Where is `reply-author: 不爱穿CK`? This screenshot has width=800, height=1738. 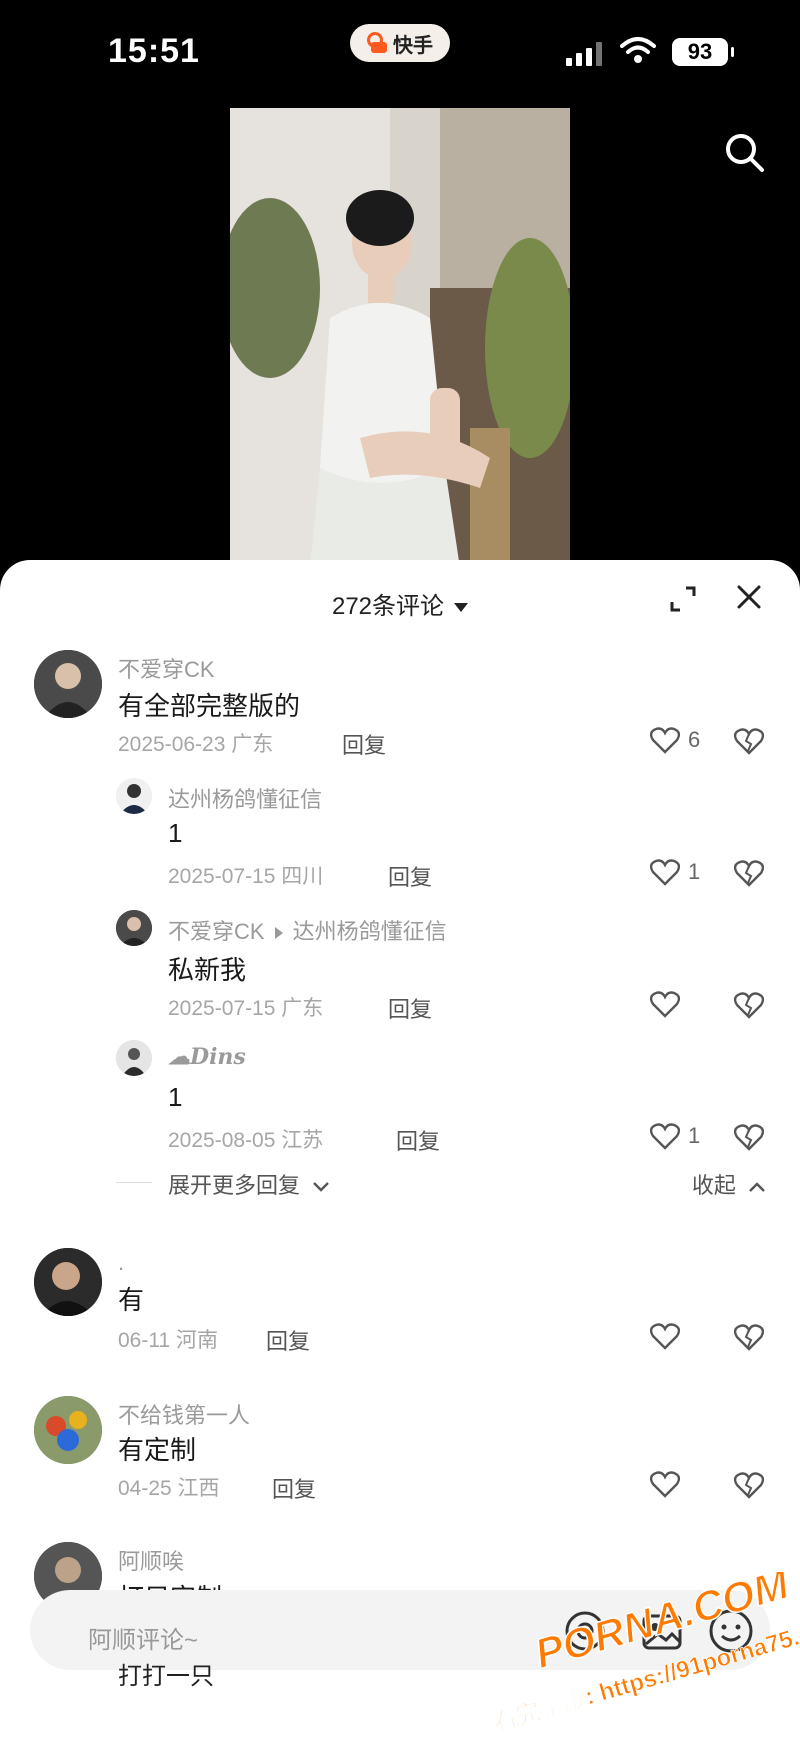 reply-author: 不爱穿CK is located at coordinates (216, 931).